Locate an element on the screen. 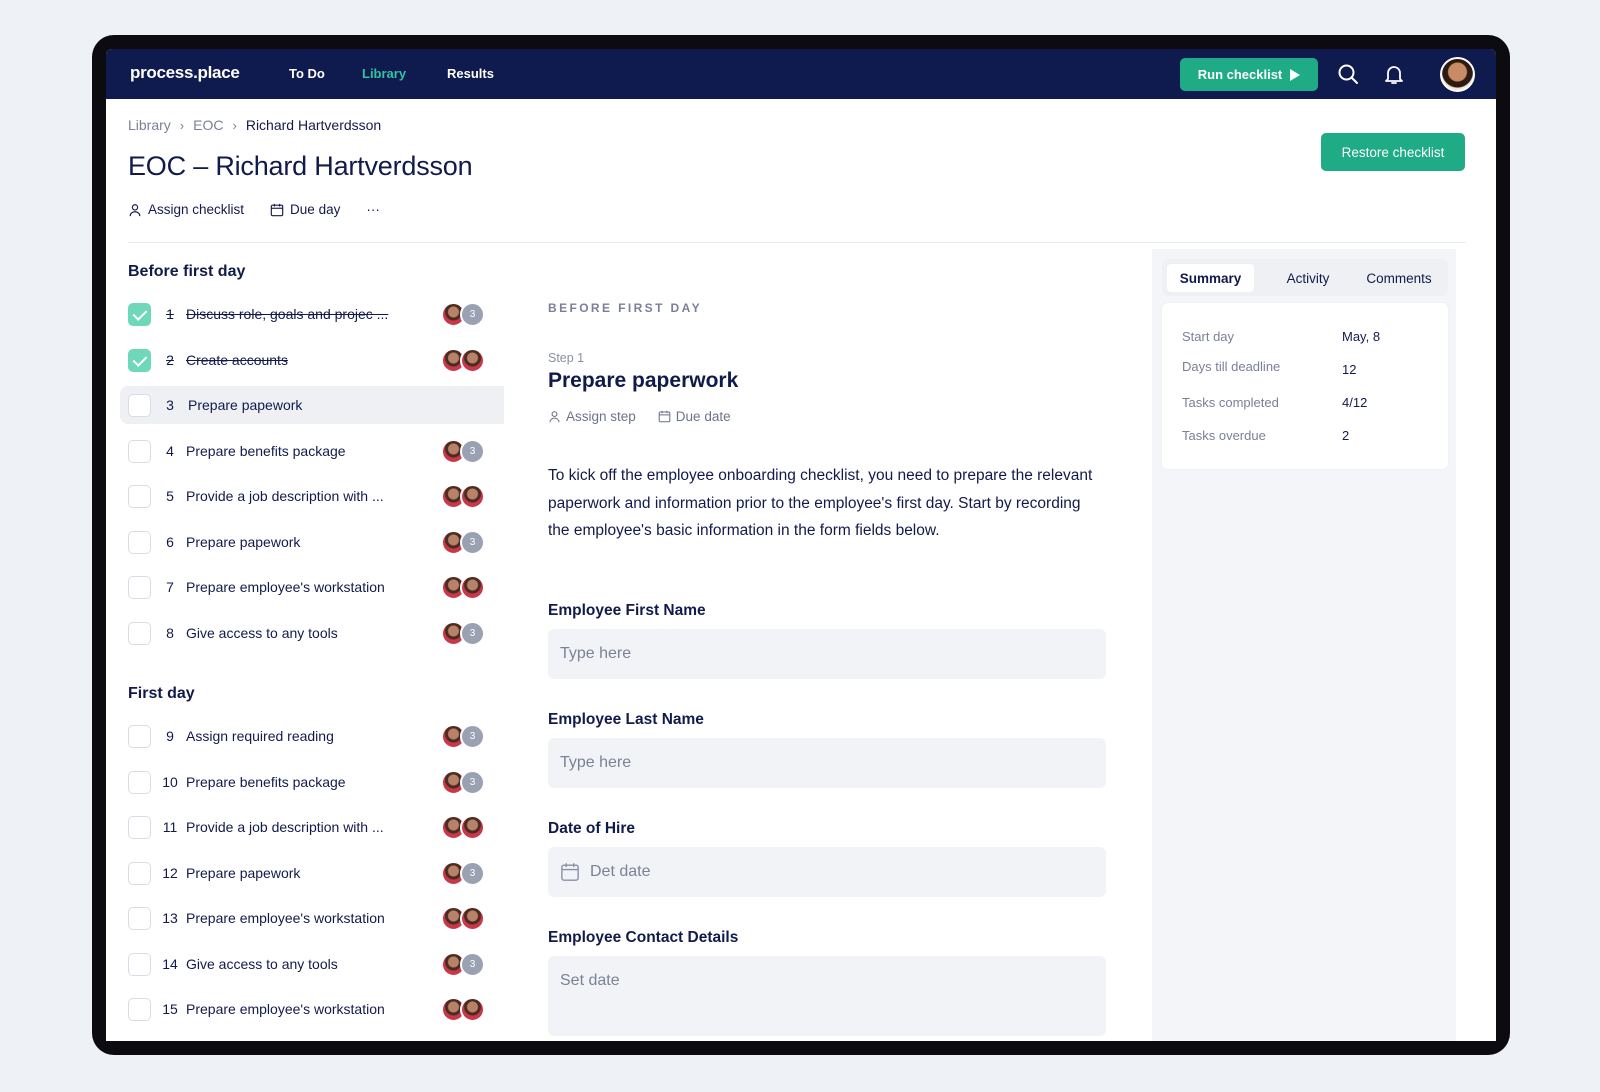 This screenshot has height=1092, width=1600. run-checklist-button: Run checklist is located at coordinates (1249, 74).